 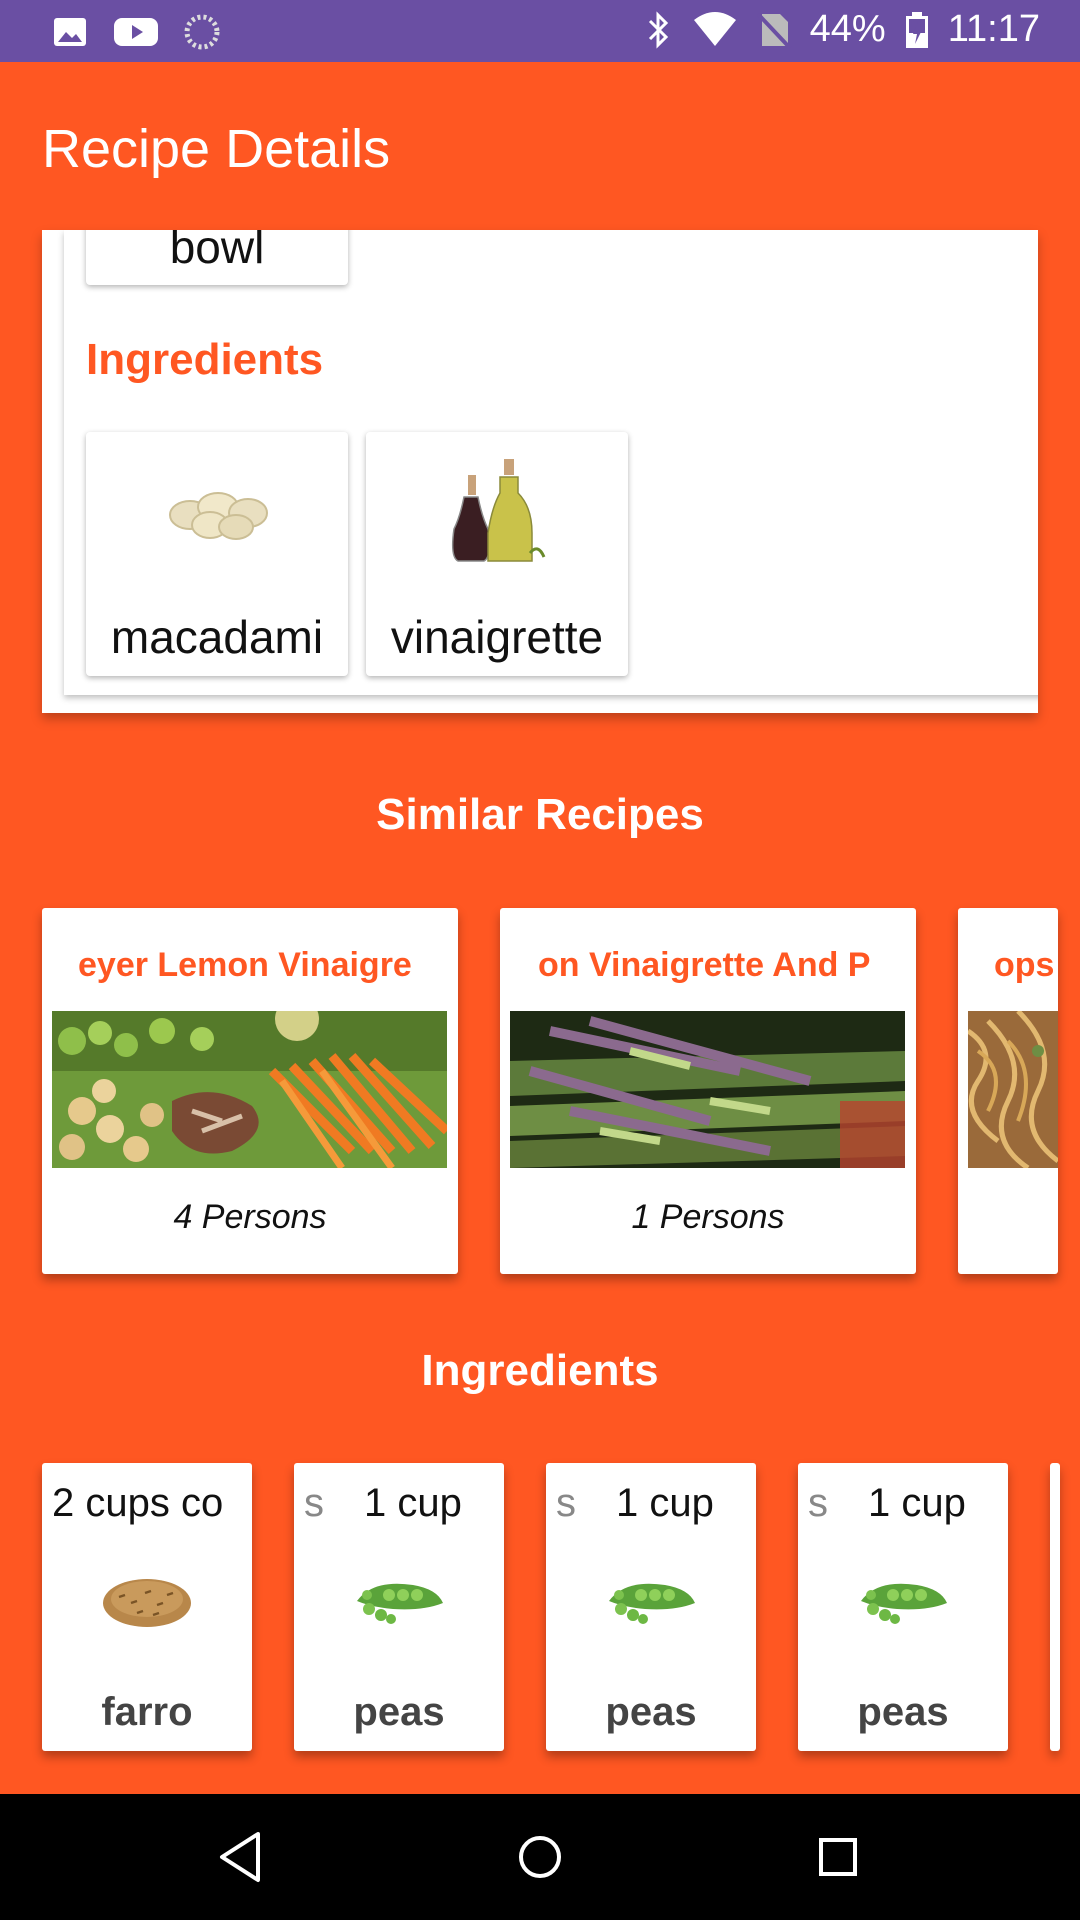 What do you see at coordinates (993, 29) in the screenshot?
I see `clock: 11:17` at bounding box center [993, 29].